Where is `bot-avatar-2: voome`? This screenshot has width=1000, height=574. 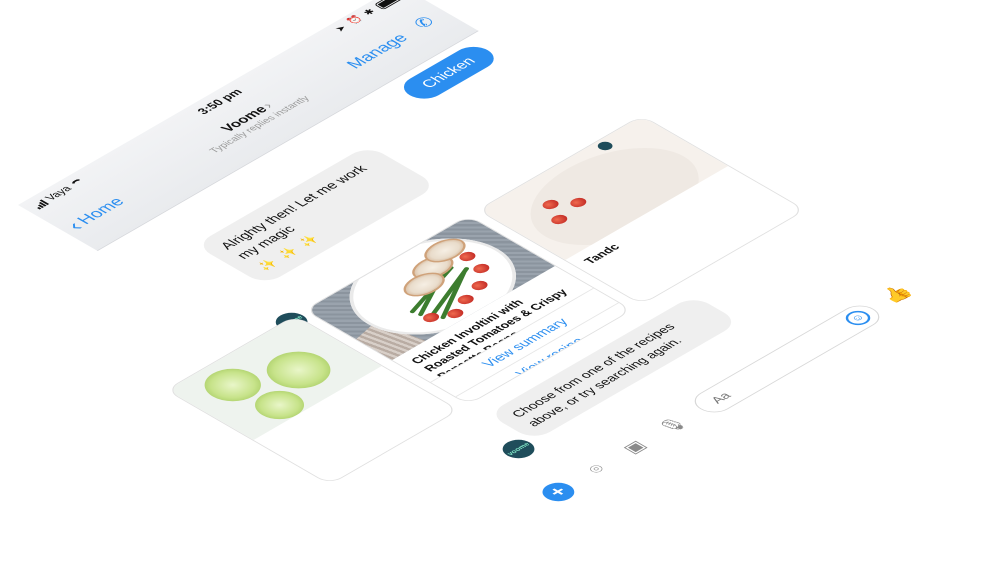 bot-avatar-2: voome is located at coordinates (519, 449).